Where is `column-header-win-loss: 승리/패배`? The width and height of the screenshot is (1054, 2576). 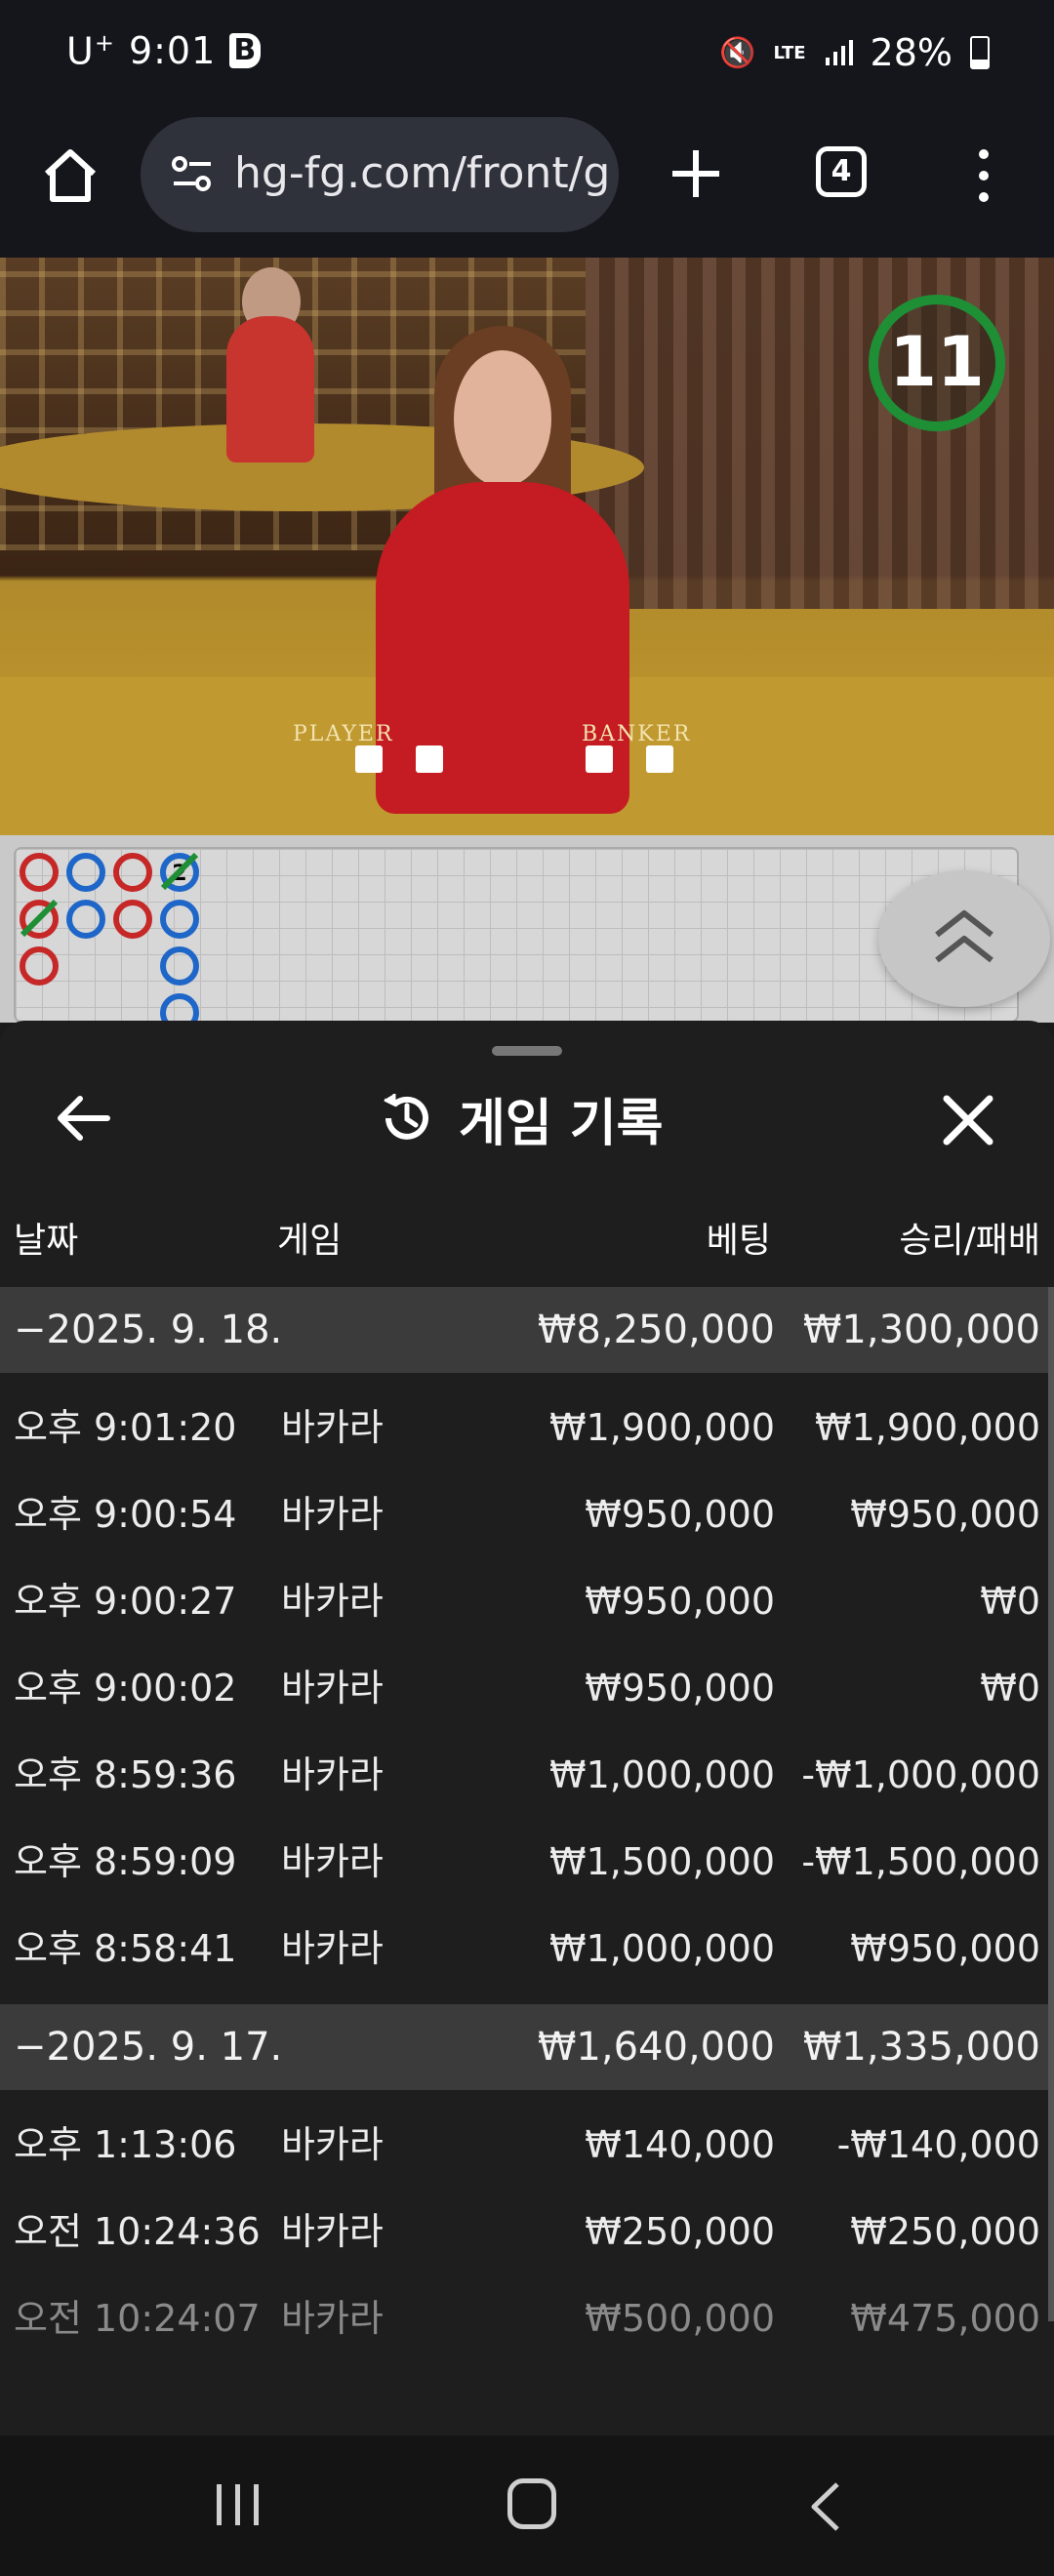
column-header-win-loss: 승리/패배 is located at coordinates (969, 1237).